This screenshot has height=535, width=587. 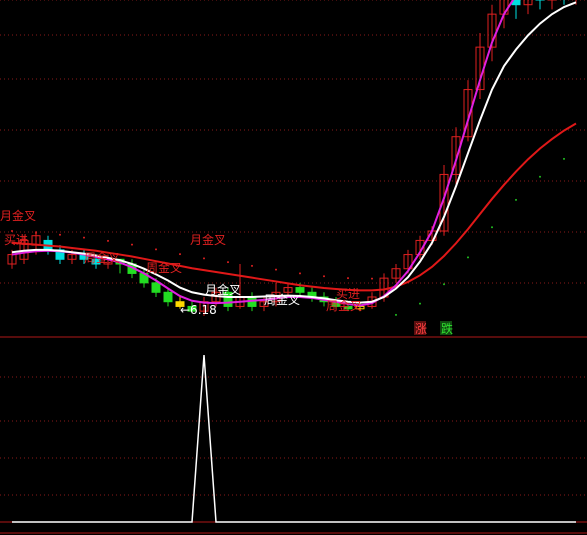 What do you see at coordinates (18, 215) in the screenshot?
I see `annotation-month-golden-cross-1: 月金叉` at bounding box center [18, 215].